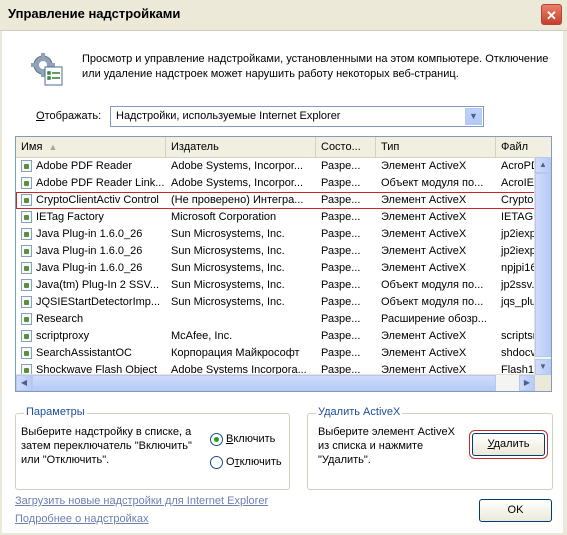 The image size is (567, 535). Describe the element at coordinates (250, 439) in the screenshot. I see `enable-label: Включить` at that location.